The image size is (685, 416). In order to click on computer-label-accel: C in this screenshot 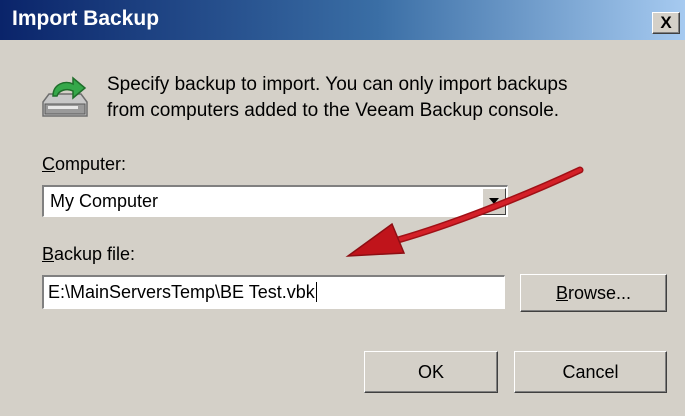, I will do `click(48, 164)`.